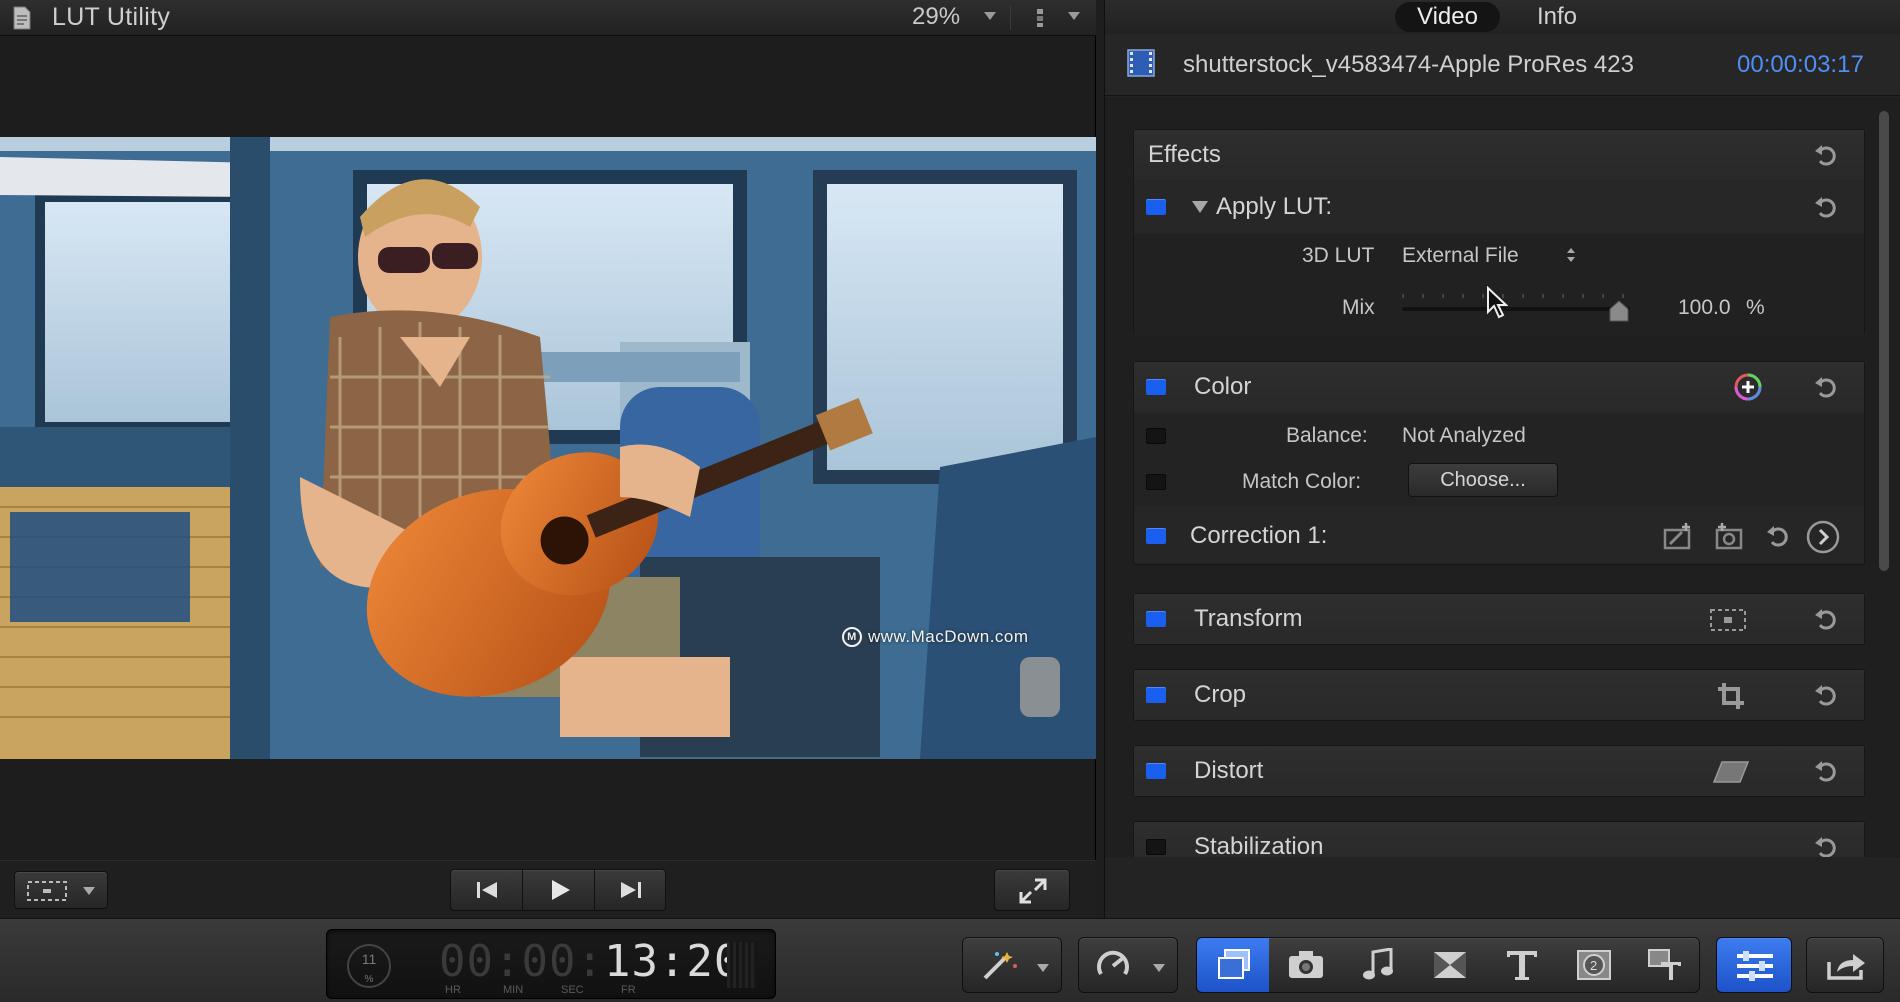 The height and width of the screenshot is (1002, 1900). I want to click on go-to-color-board-icon, so click(1823, 537).